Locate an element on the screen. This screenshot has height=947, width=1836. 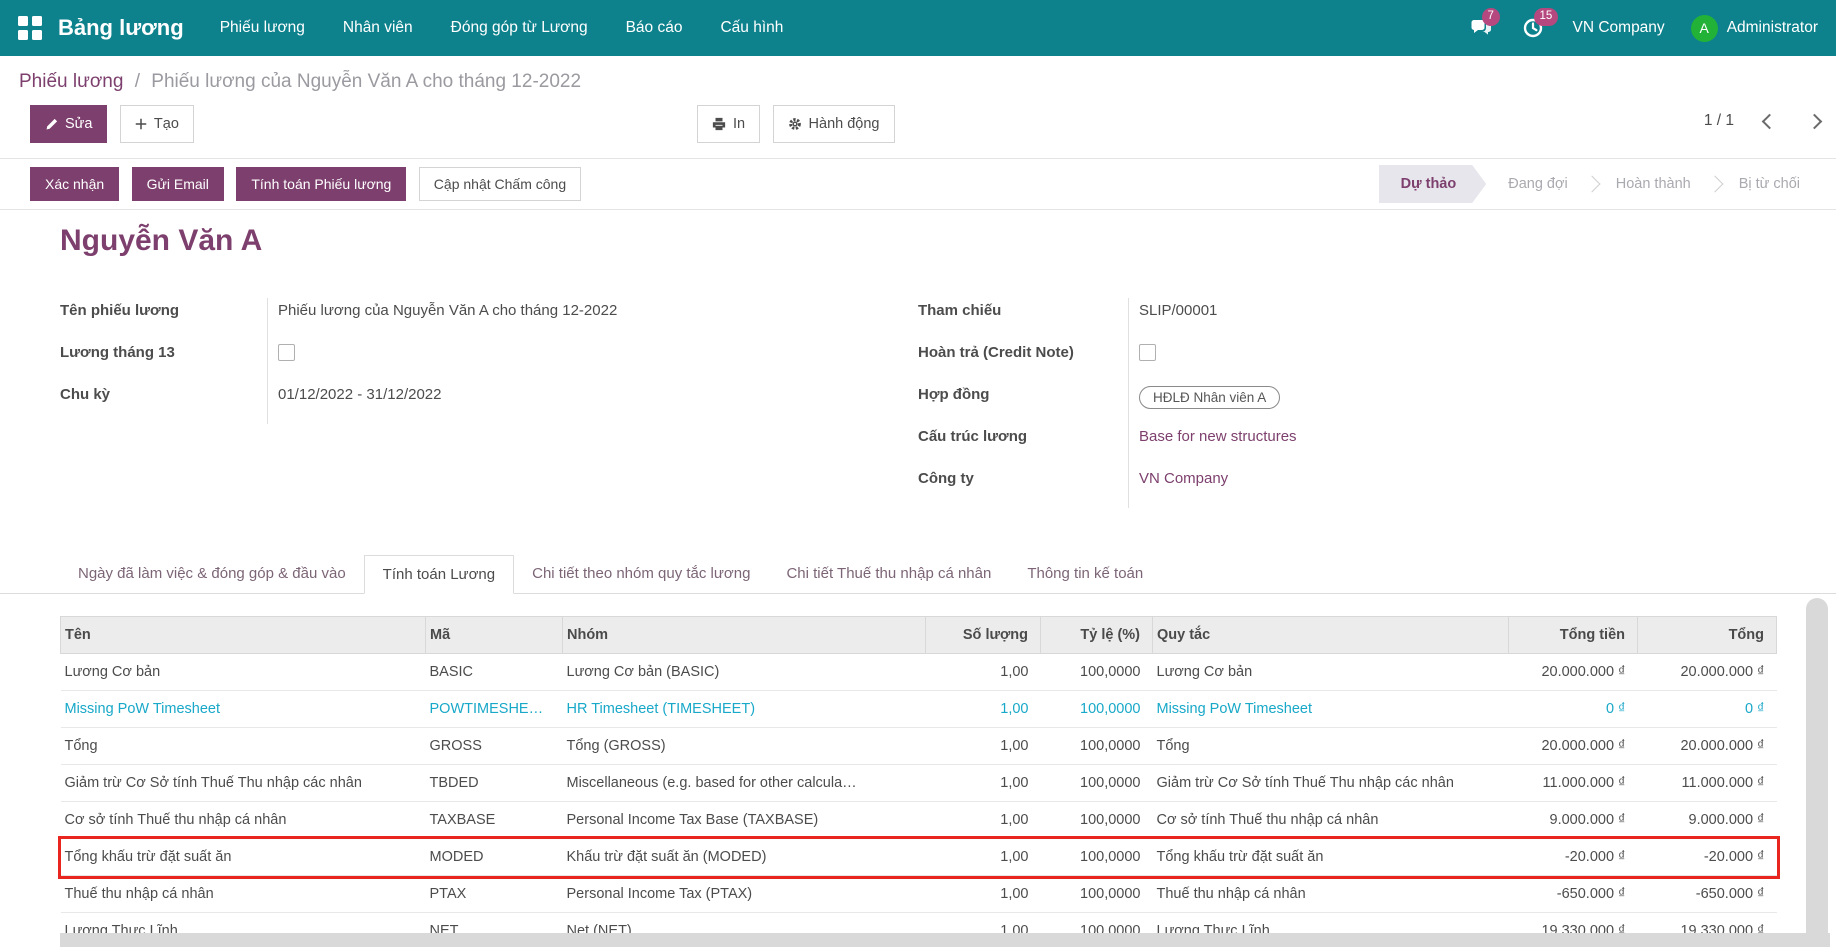
credit-note-checkbox is located at coordinates (1147, 352).